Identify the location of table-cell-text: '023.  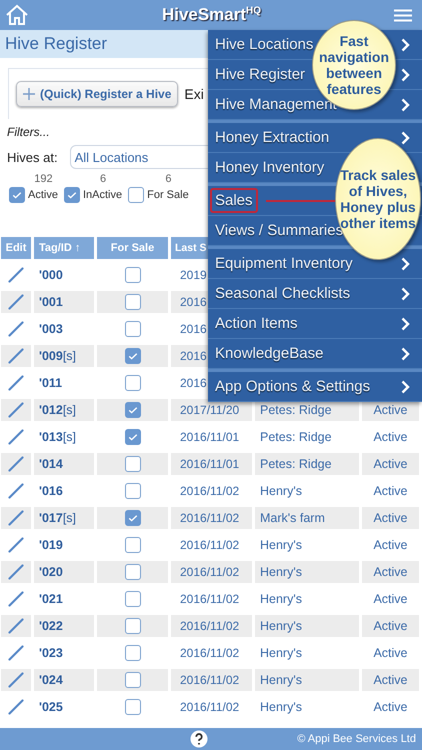
(51, 653).